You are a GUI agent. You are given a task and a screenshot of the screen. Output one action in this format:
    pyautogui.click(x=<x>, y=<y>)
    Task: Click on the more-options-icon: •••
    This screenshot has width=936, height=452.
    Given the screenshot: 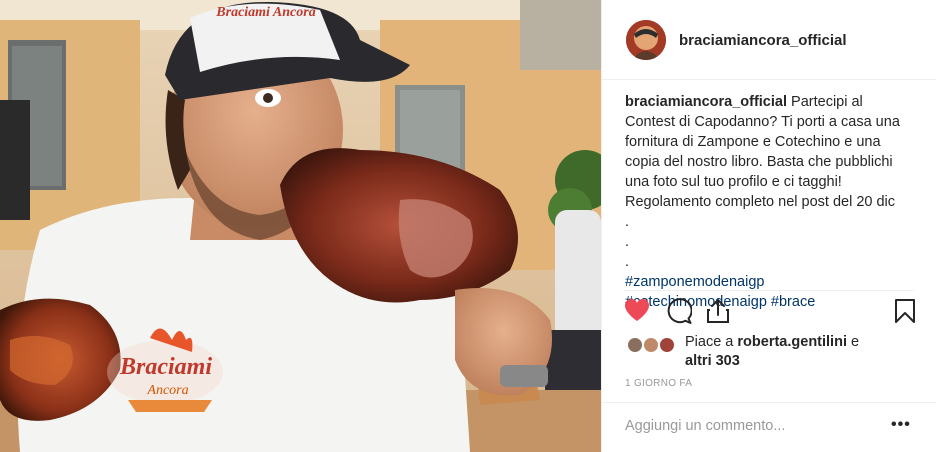 What is the action you would take?
    pyautogui.click(x=901, y=425)
    